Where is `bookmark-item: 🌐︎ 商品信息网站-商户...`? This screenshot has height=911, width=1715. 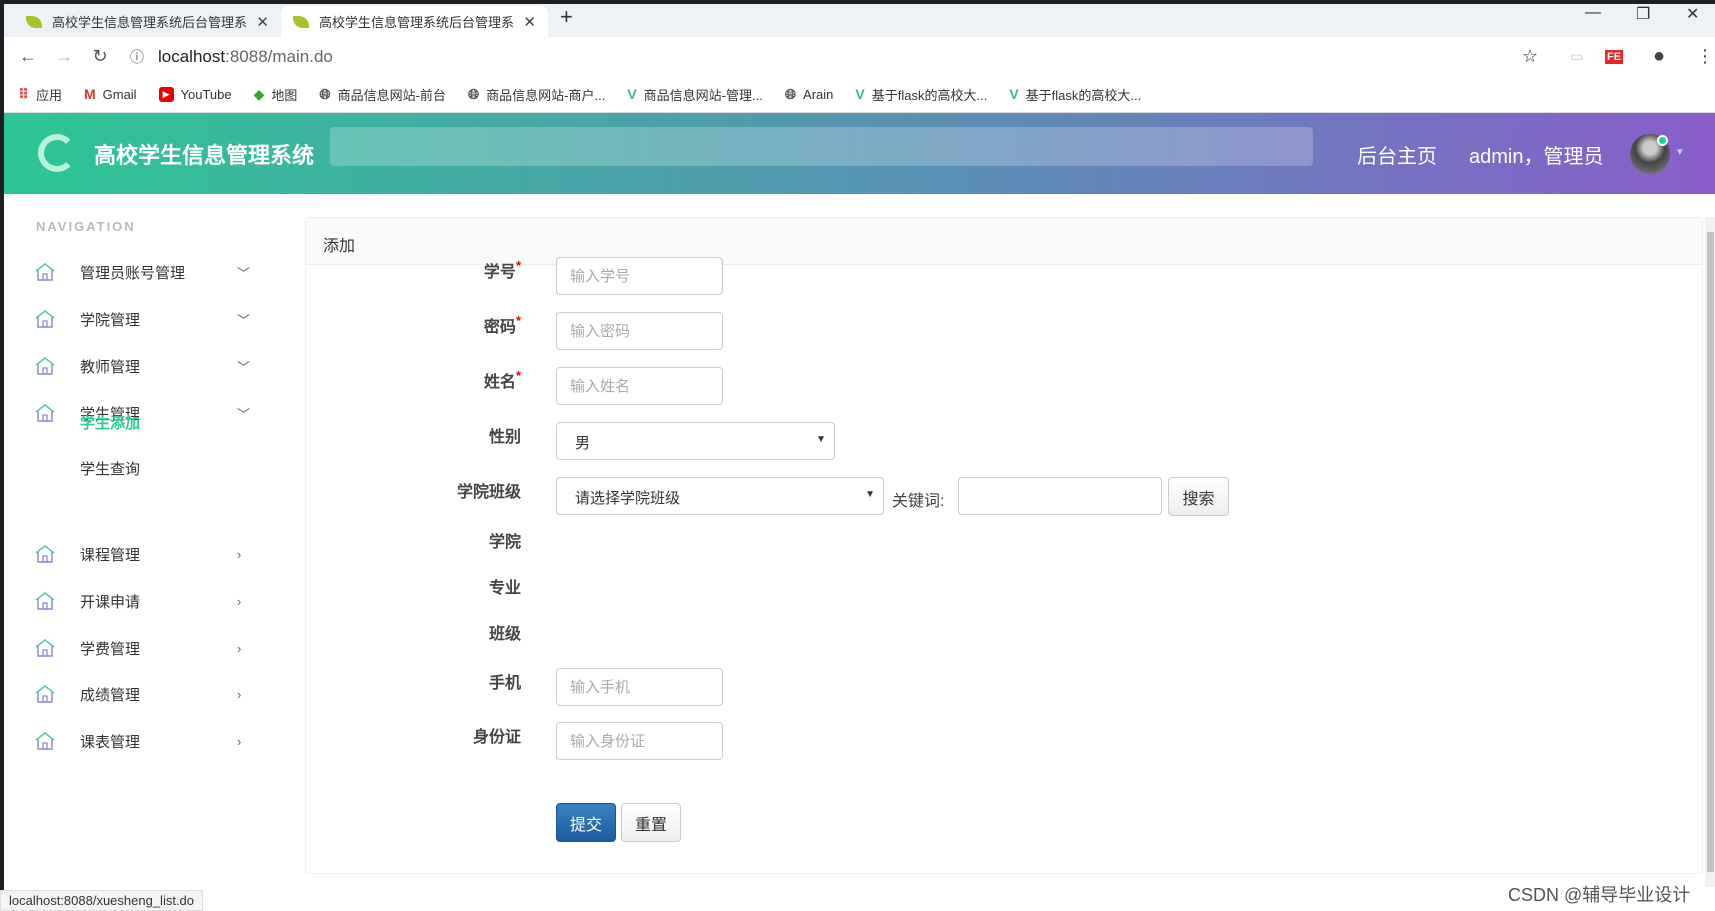
bookmark-item: 🌐︎ 商品信息网站-商户... is located at coordinates (536, 94).